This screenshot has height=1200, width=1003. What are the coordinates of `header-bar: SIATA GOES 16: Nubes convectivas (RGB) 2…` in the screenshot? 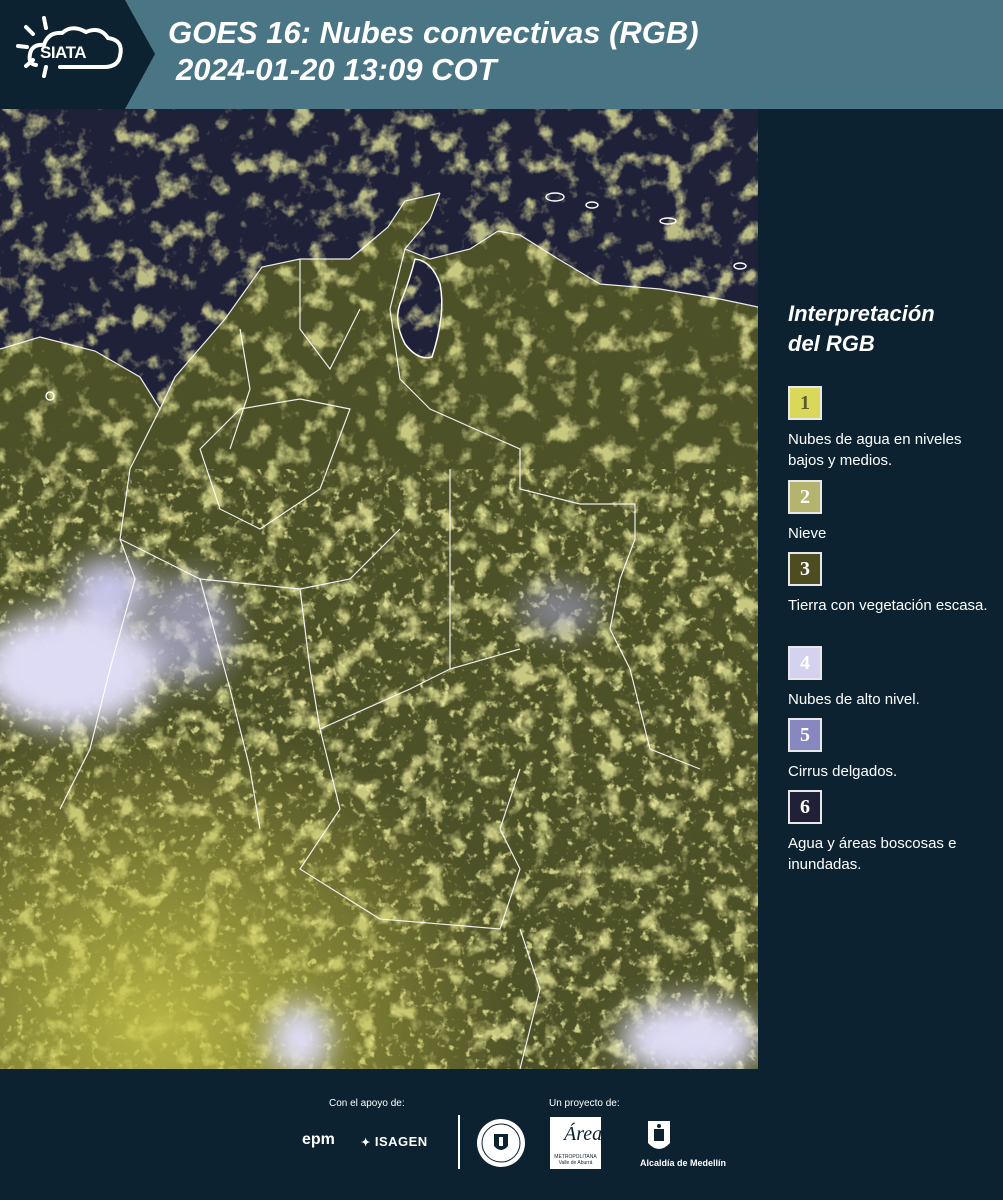 It's located at (501, 54).